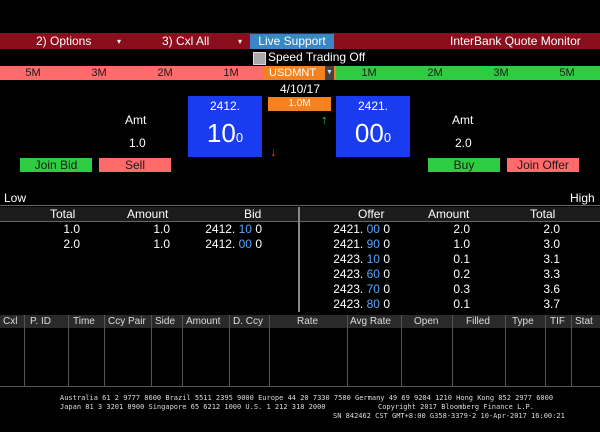 The height and width of the screenshot is (432, 600). I want to click on offer-amount: 0.2, so click(461, 274).